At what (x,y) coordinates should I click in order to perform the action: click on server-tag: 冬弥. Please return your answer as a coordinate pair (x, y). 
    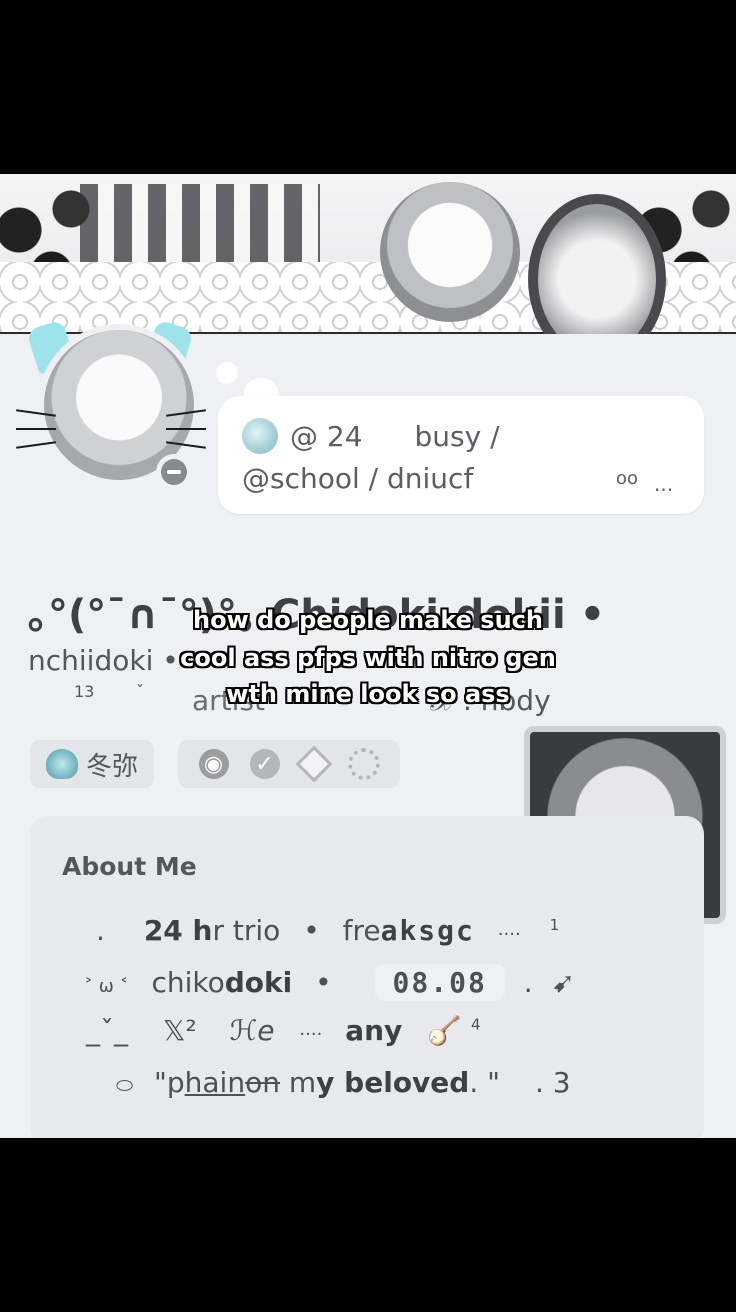
    Looking at the image, I should click on (92, 764).